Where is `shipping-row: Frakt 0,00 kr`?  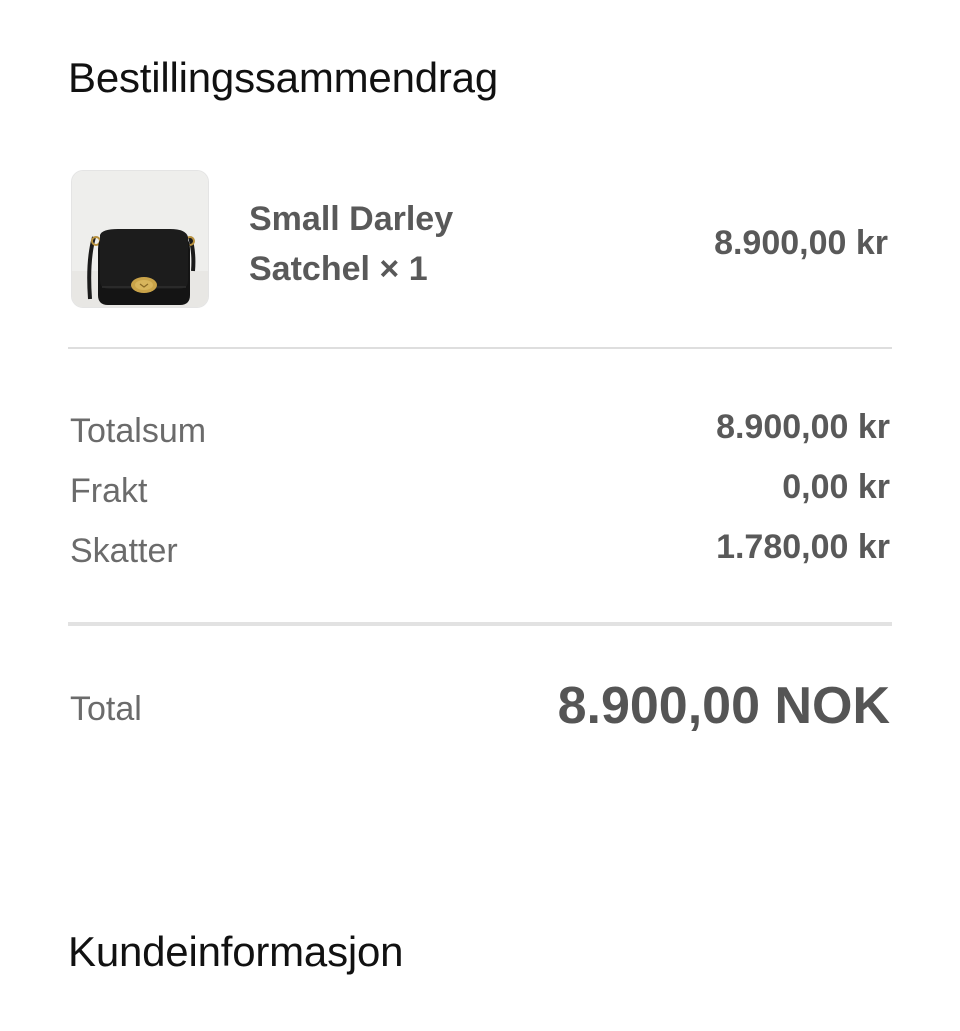
shipping-row: Frakt 0,00 kr is located at coordinates (479, 495).